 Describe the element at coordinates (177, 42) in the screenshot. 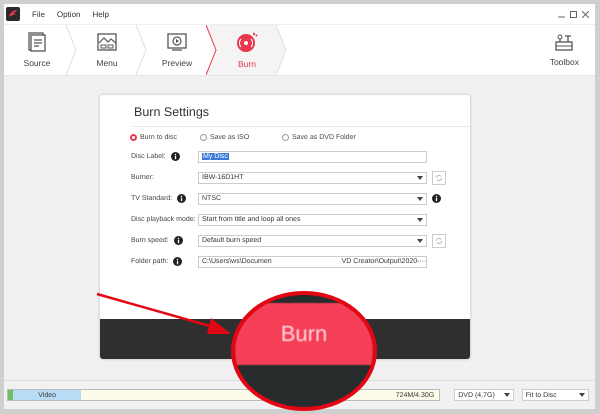

I see `play-screen-icon` at that location.